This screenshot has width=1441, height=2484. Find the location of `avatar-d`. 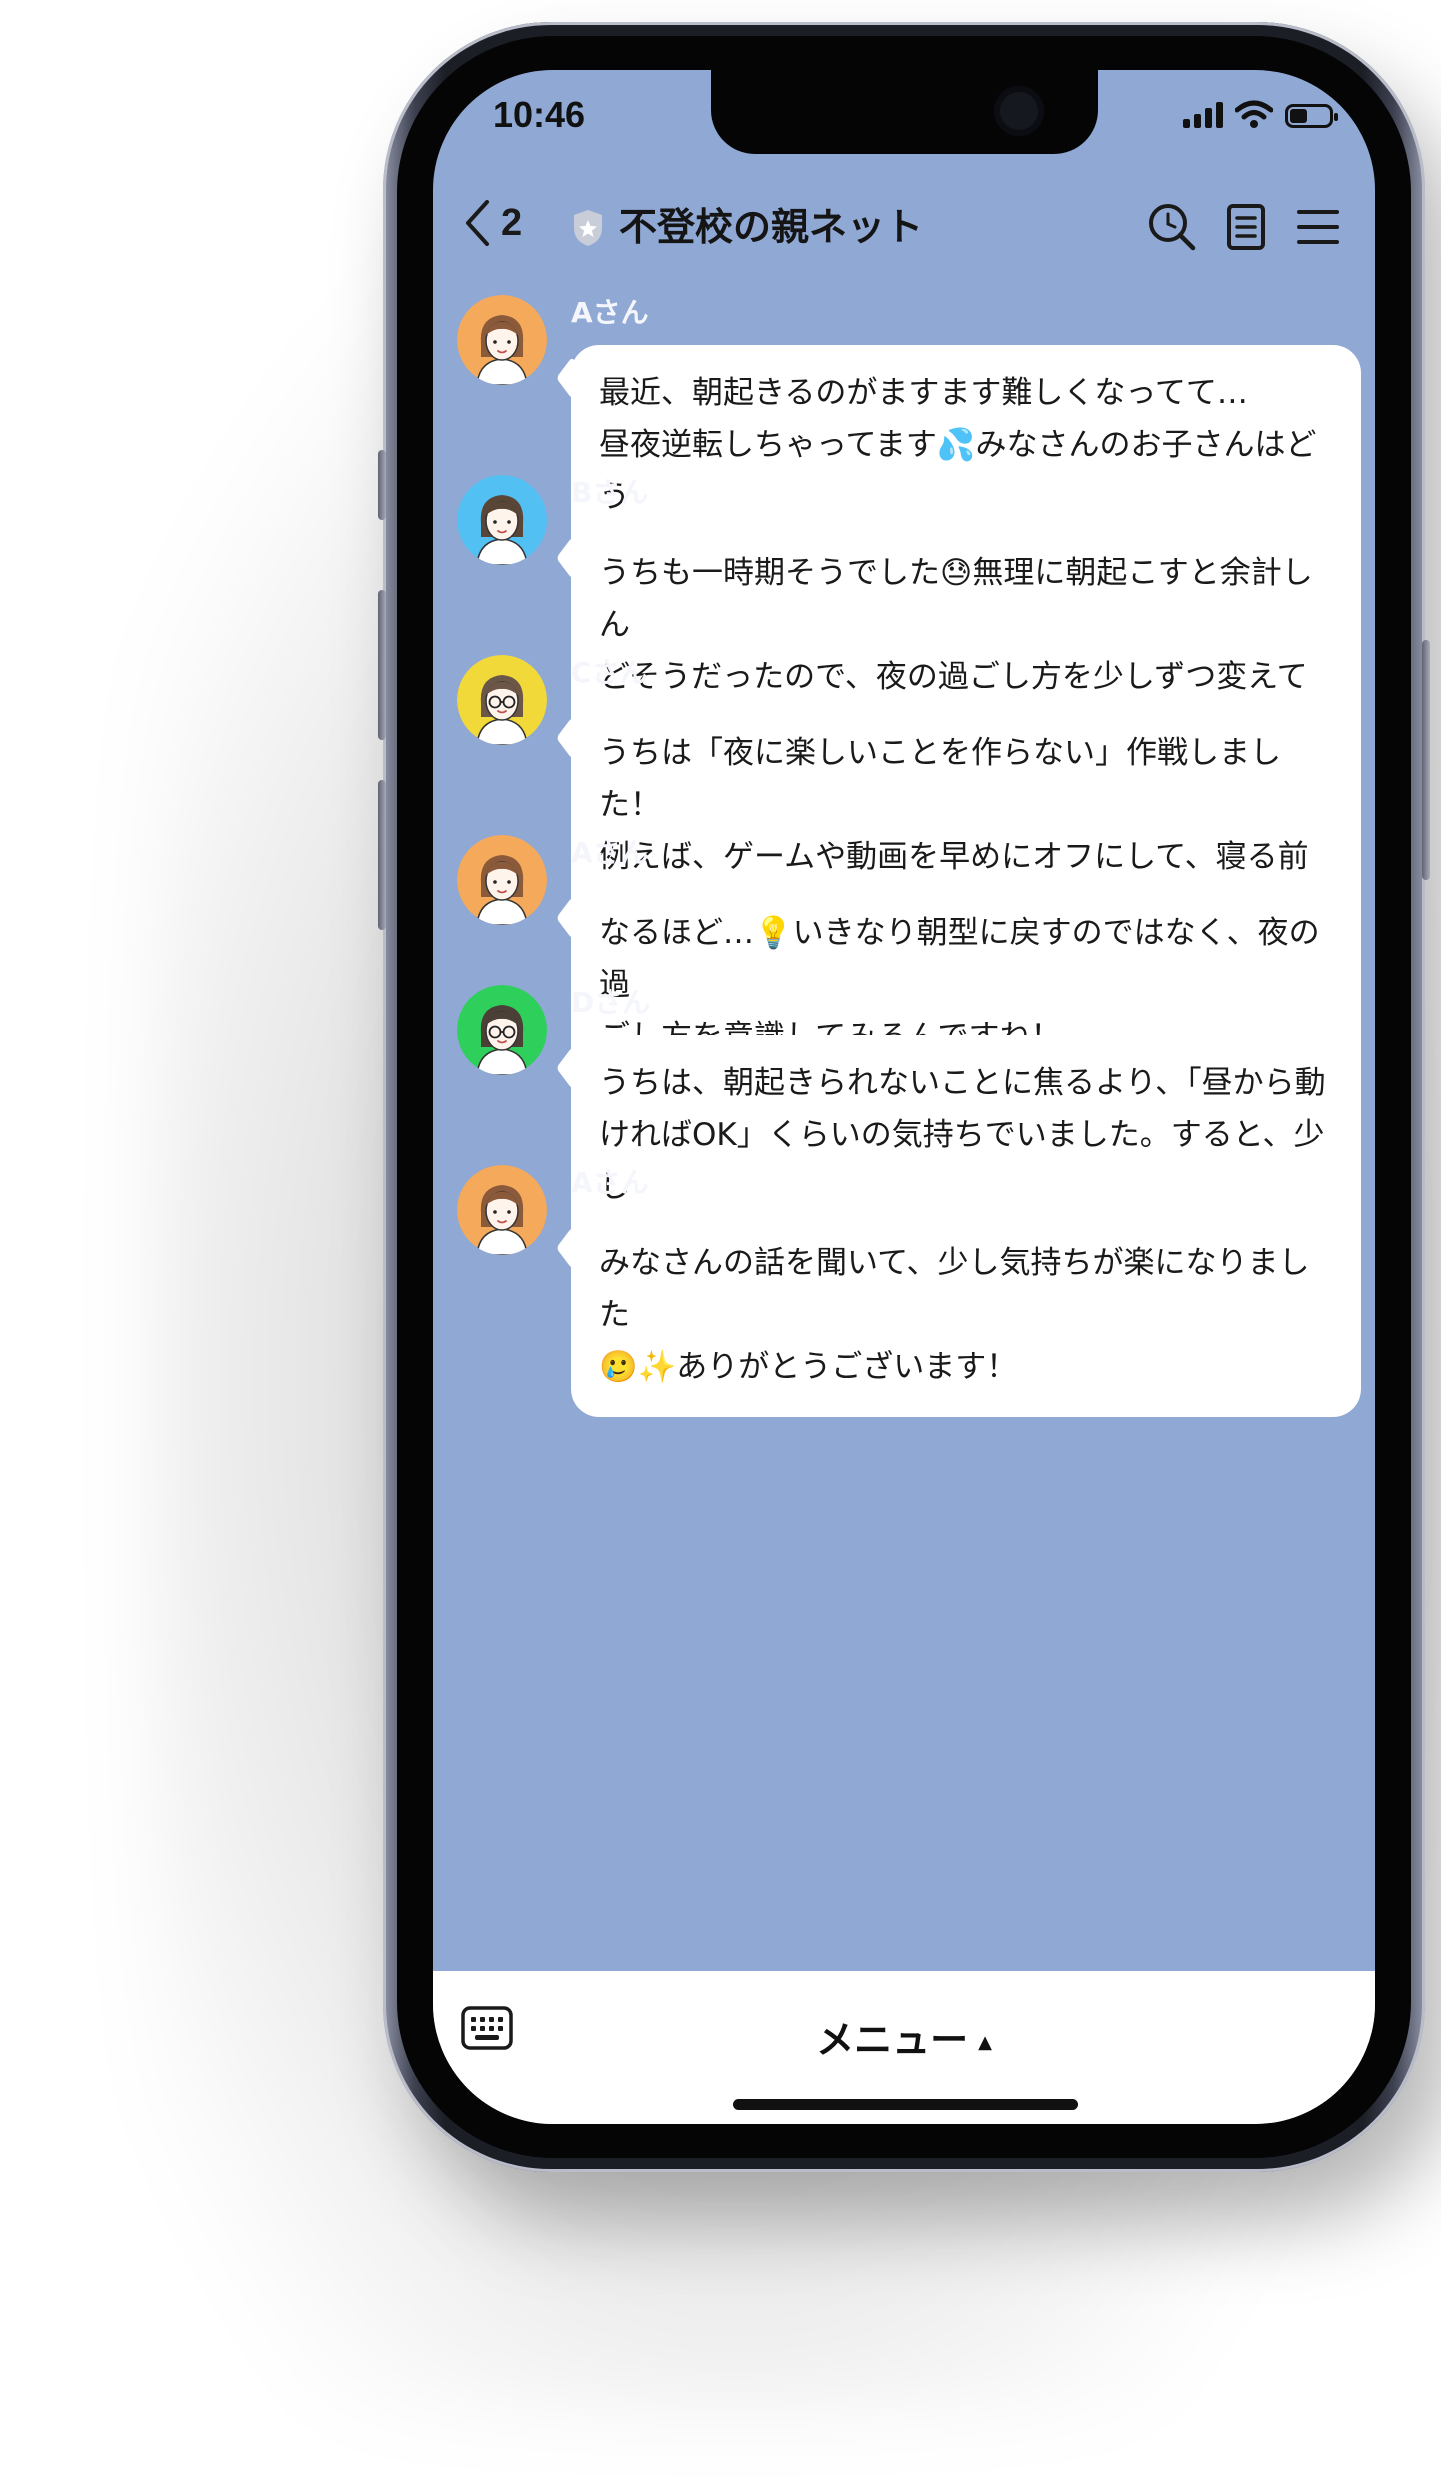

avatar-d is located at coordinates (502, 1030).